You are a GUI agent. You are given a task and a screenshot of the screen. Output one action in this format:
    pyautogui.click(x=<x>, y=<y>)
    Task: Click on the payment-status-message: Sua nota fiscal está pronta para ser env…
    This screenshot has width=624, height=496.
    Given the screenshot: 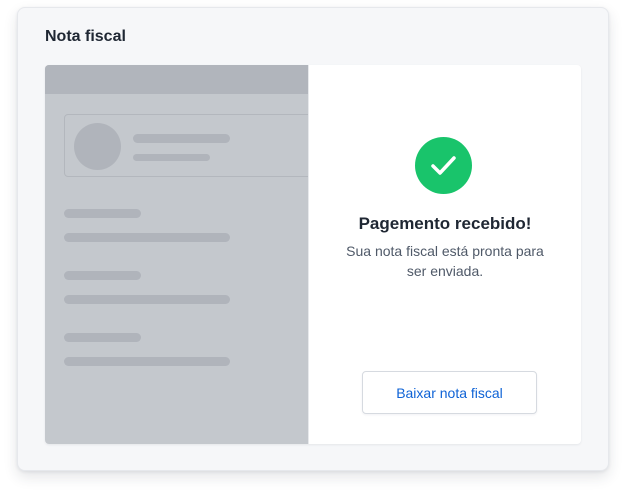 What is the action you would take?
    pyautogui.click(x=445, y=261)
    